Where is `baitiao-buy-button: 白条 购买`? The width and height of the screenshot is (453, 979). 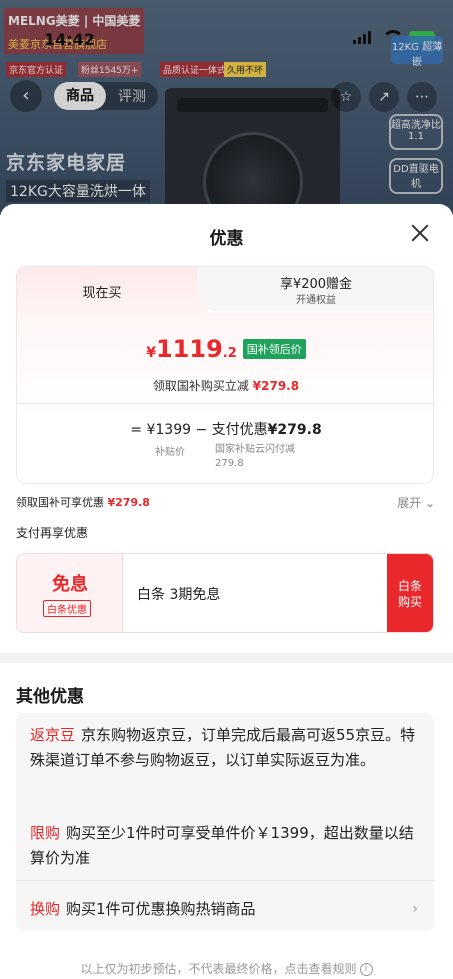 baitiao-buy-button: 白条 购买 is located at coordinates (410, 593).